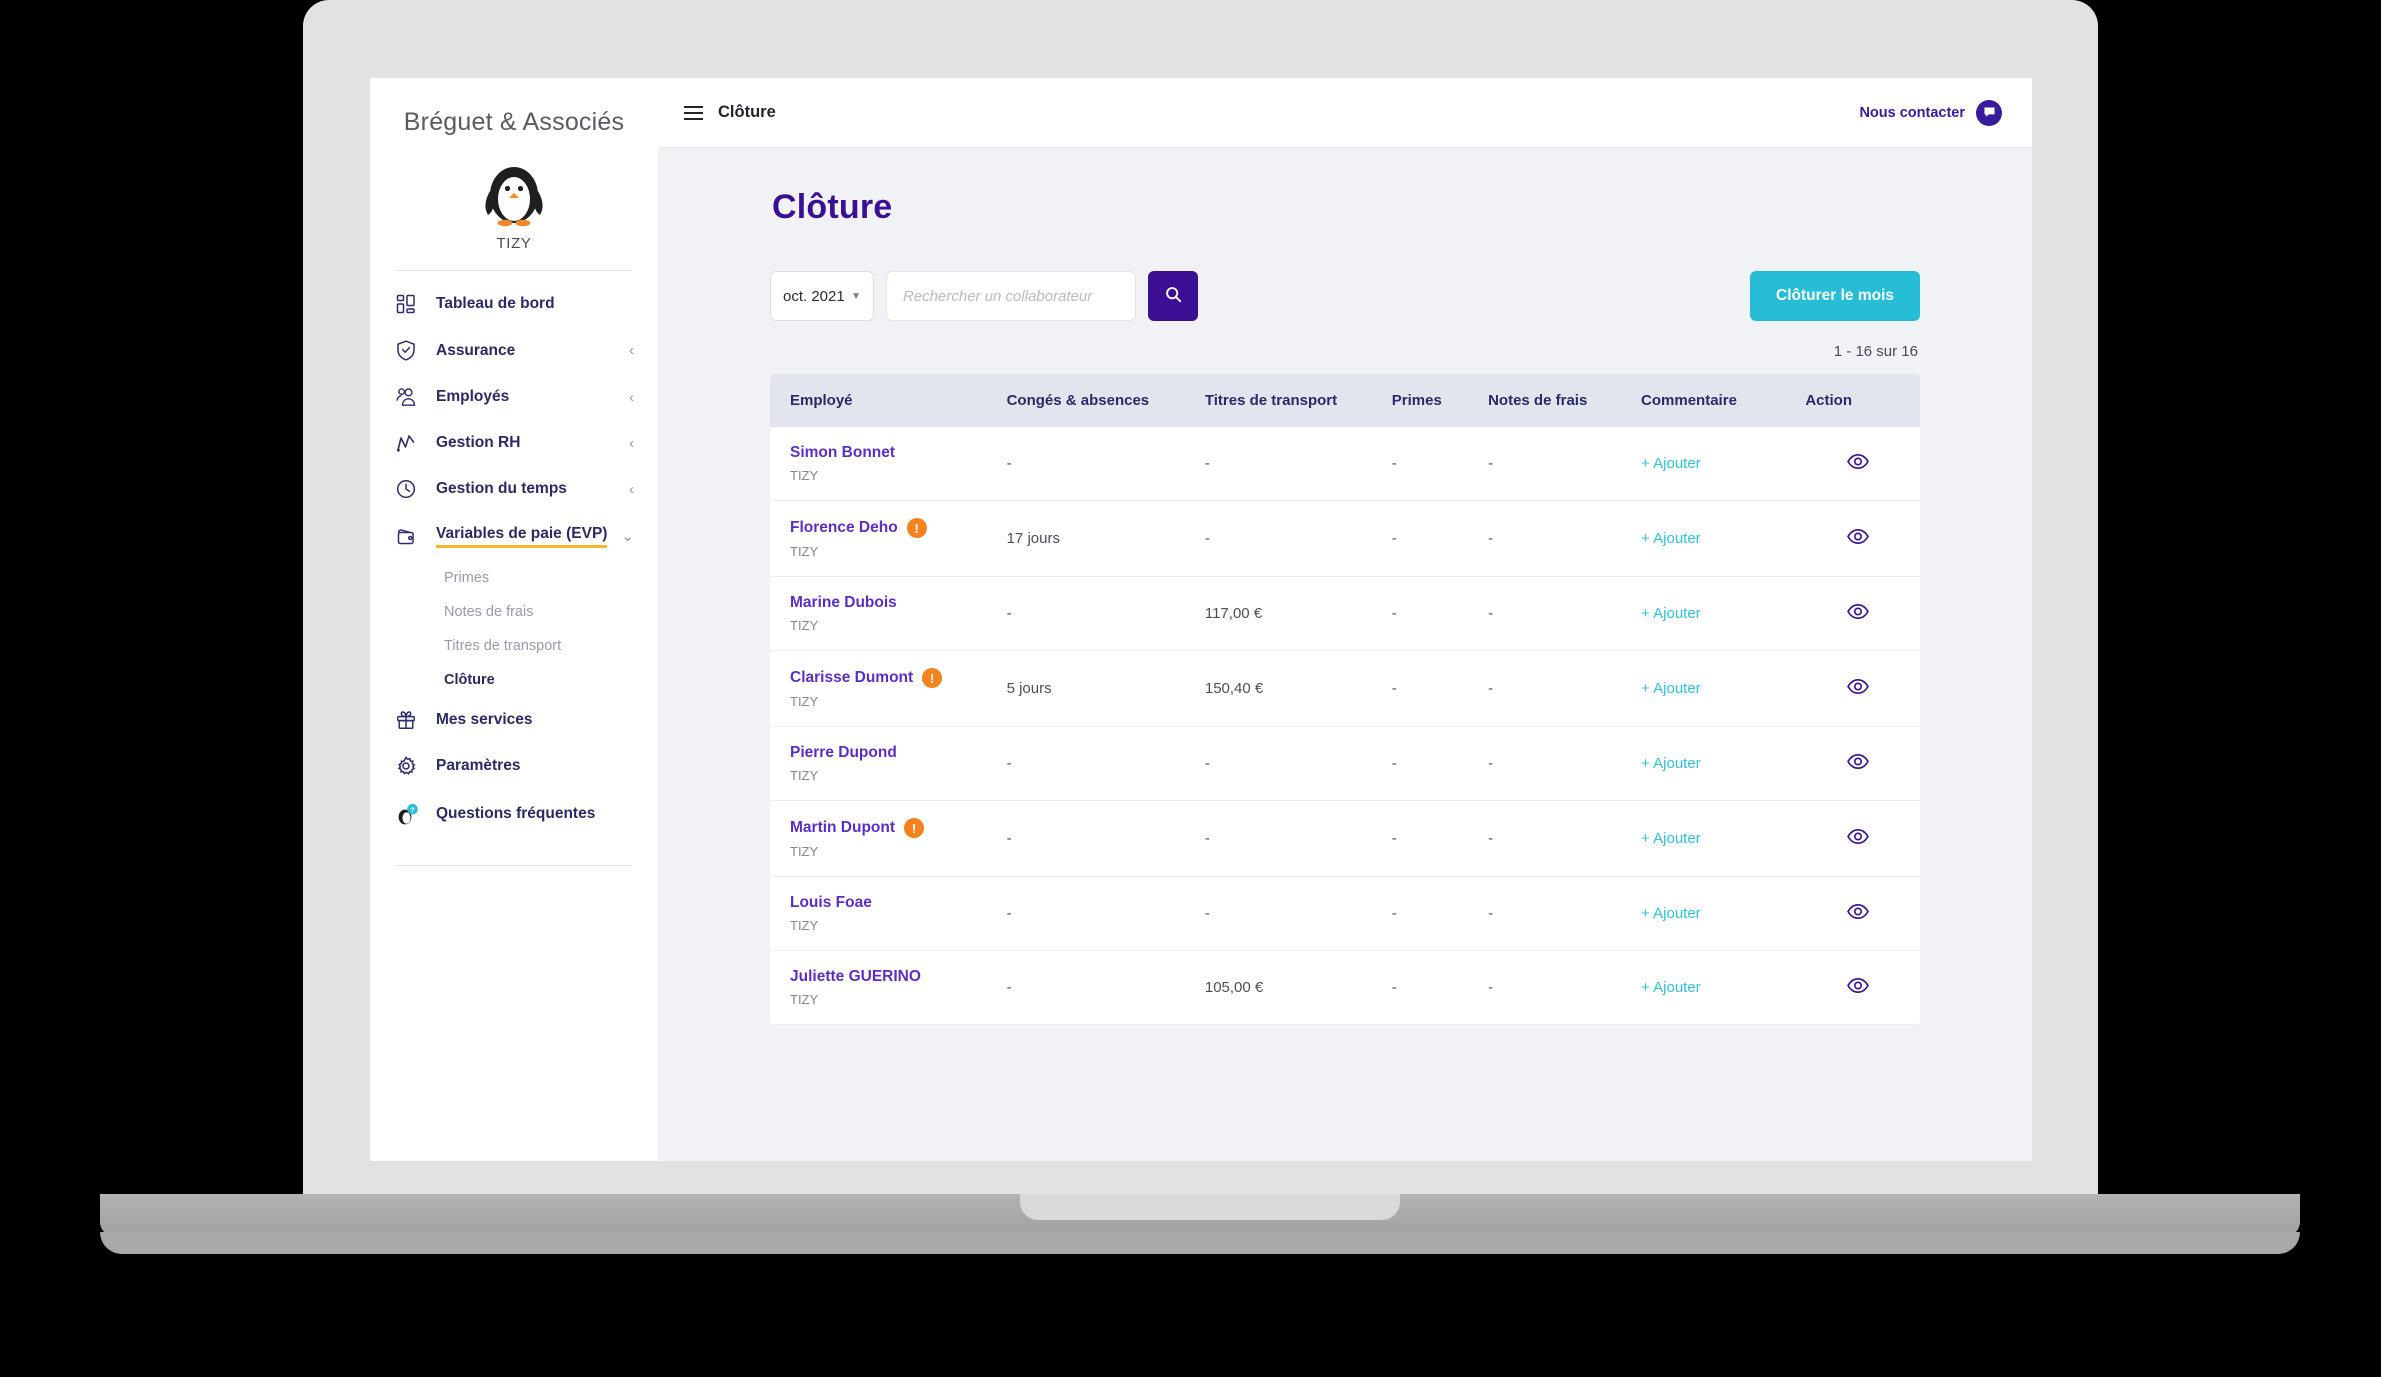 The width and height of the screenshot is (2381, 1377). I want to click on gear-icon, so click(409, 766).